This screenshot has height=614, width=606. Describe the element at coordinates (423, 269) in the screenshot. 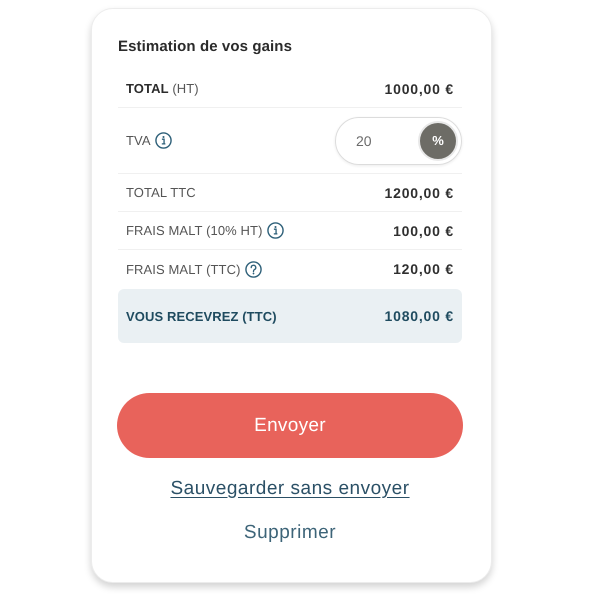

I see `row-amount: 120,00 €` at that location.